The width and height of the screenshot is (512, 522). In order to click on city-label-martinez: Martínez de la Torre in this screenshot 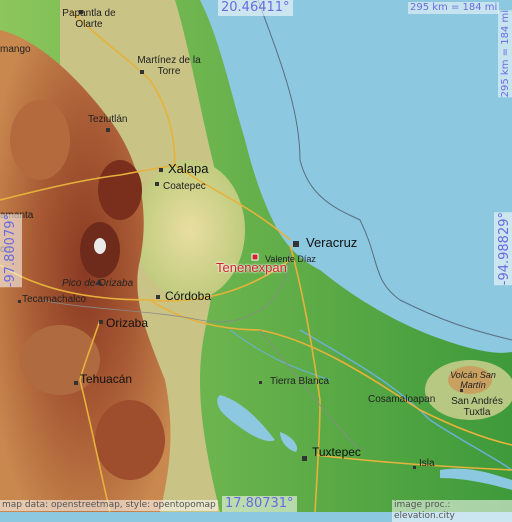, I will do `click(169, 66)`.